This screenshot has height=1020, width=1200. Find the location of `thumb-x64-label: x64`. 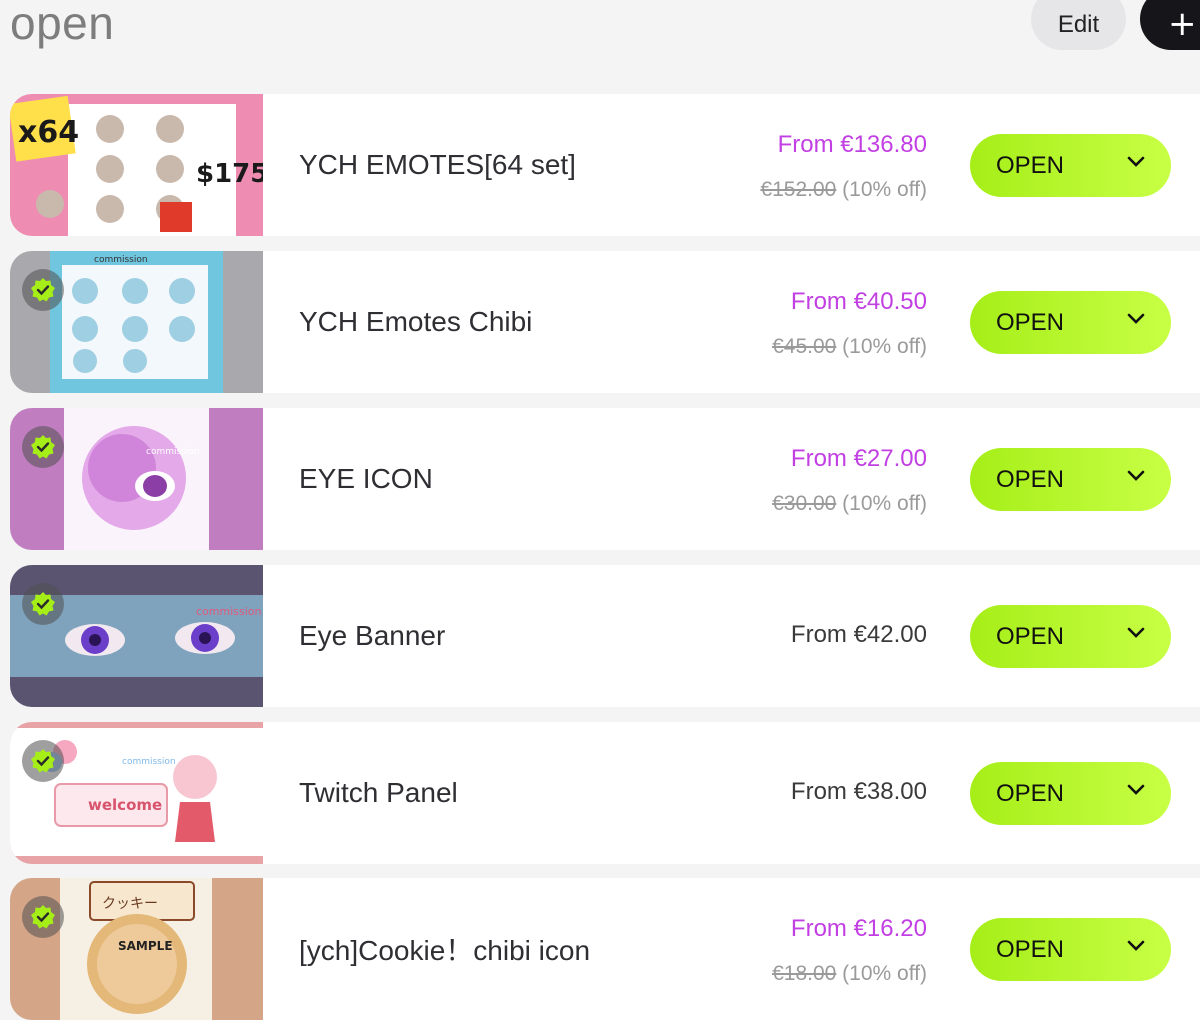

thumb-x64-label: x64 is located at coordinates (48, 132).